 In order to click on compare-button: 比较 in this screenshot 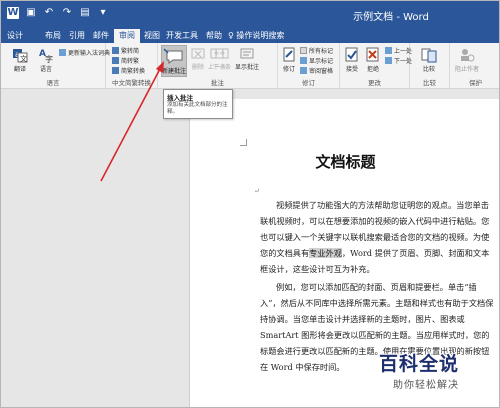, I will do `click(429, 60)`.